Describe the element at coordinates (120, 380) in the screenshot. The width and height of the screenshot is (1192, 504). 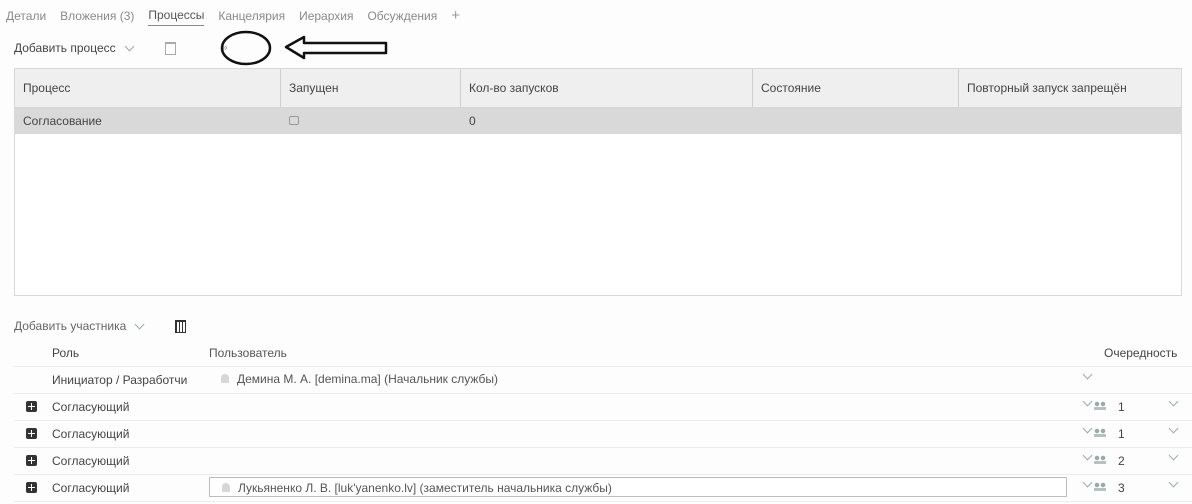
I see `role-cell: Инициатор / Разработчи` at that location.